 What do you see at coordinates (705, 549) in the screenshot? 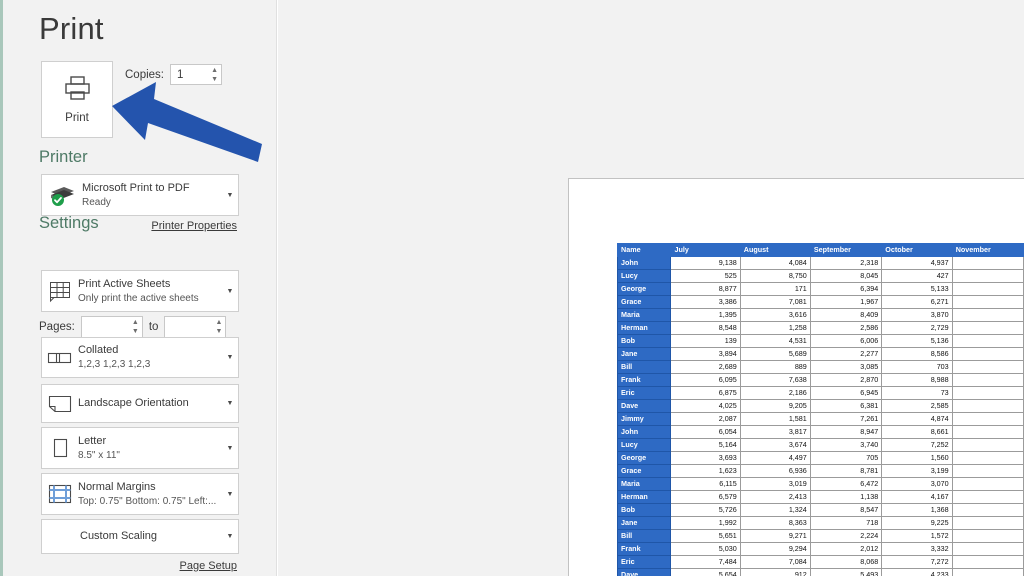
I see `data-cell: 5,030` at bounding box center [705, 549].